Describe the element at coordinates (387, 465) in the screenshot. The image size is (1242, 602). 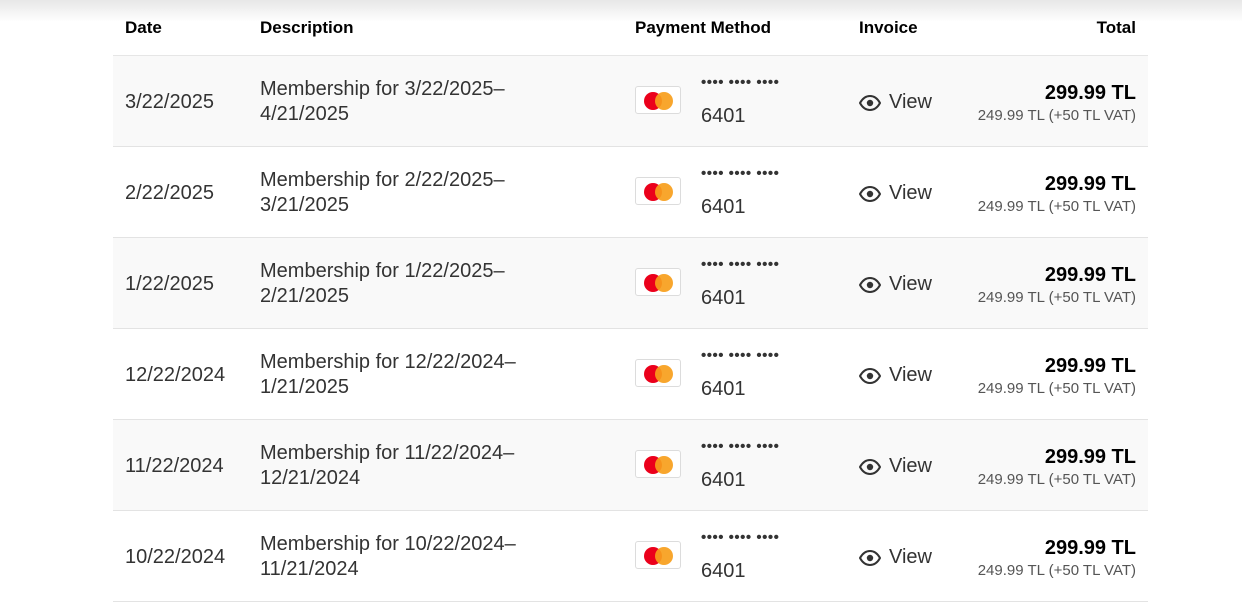
I see `row-description: Membership for 11/22/2024–12/21/2024` at that location.